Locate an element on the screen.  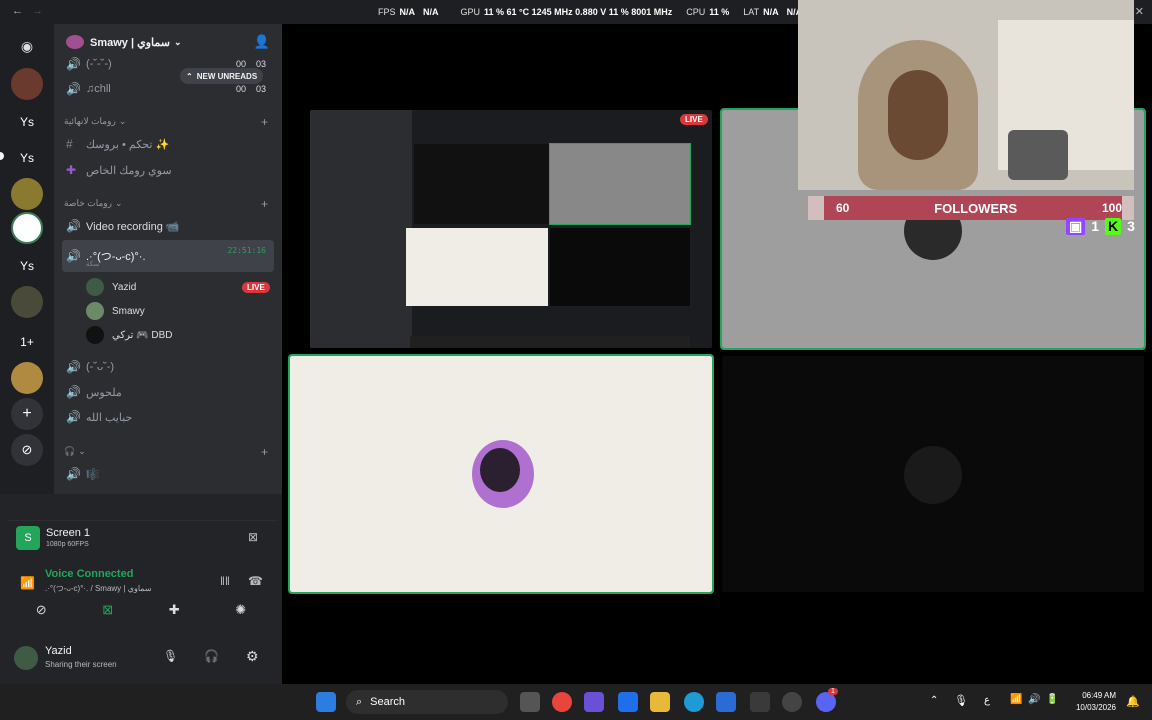
voice-channel: 🔊 حبايب الله is located at coordinates (168, 417).